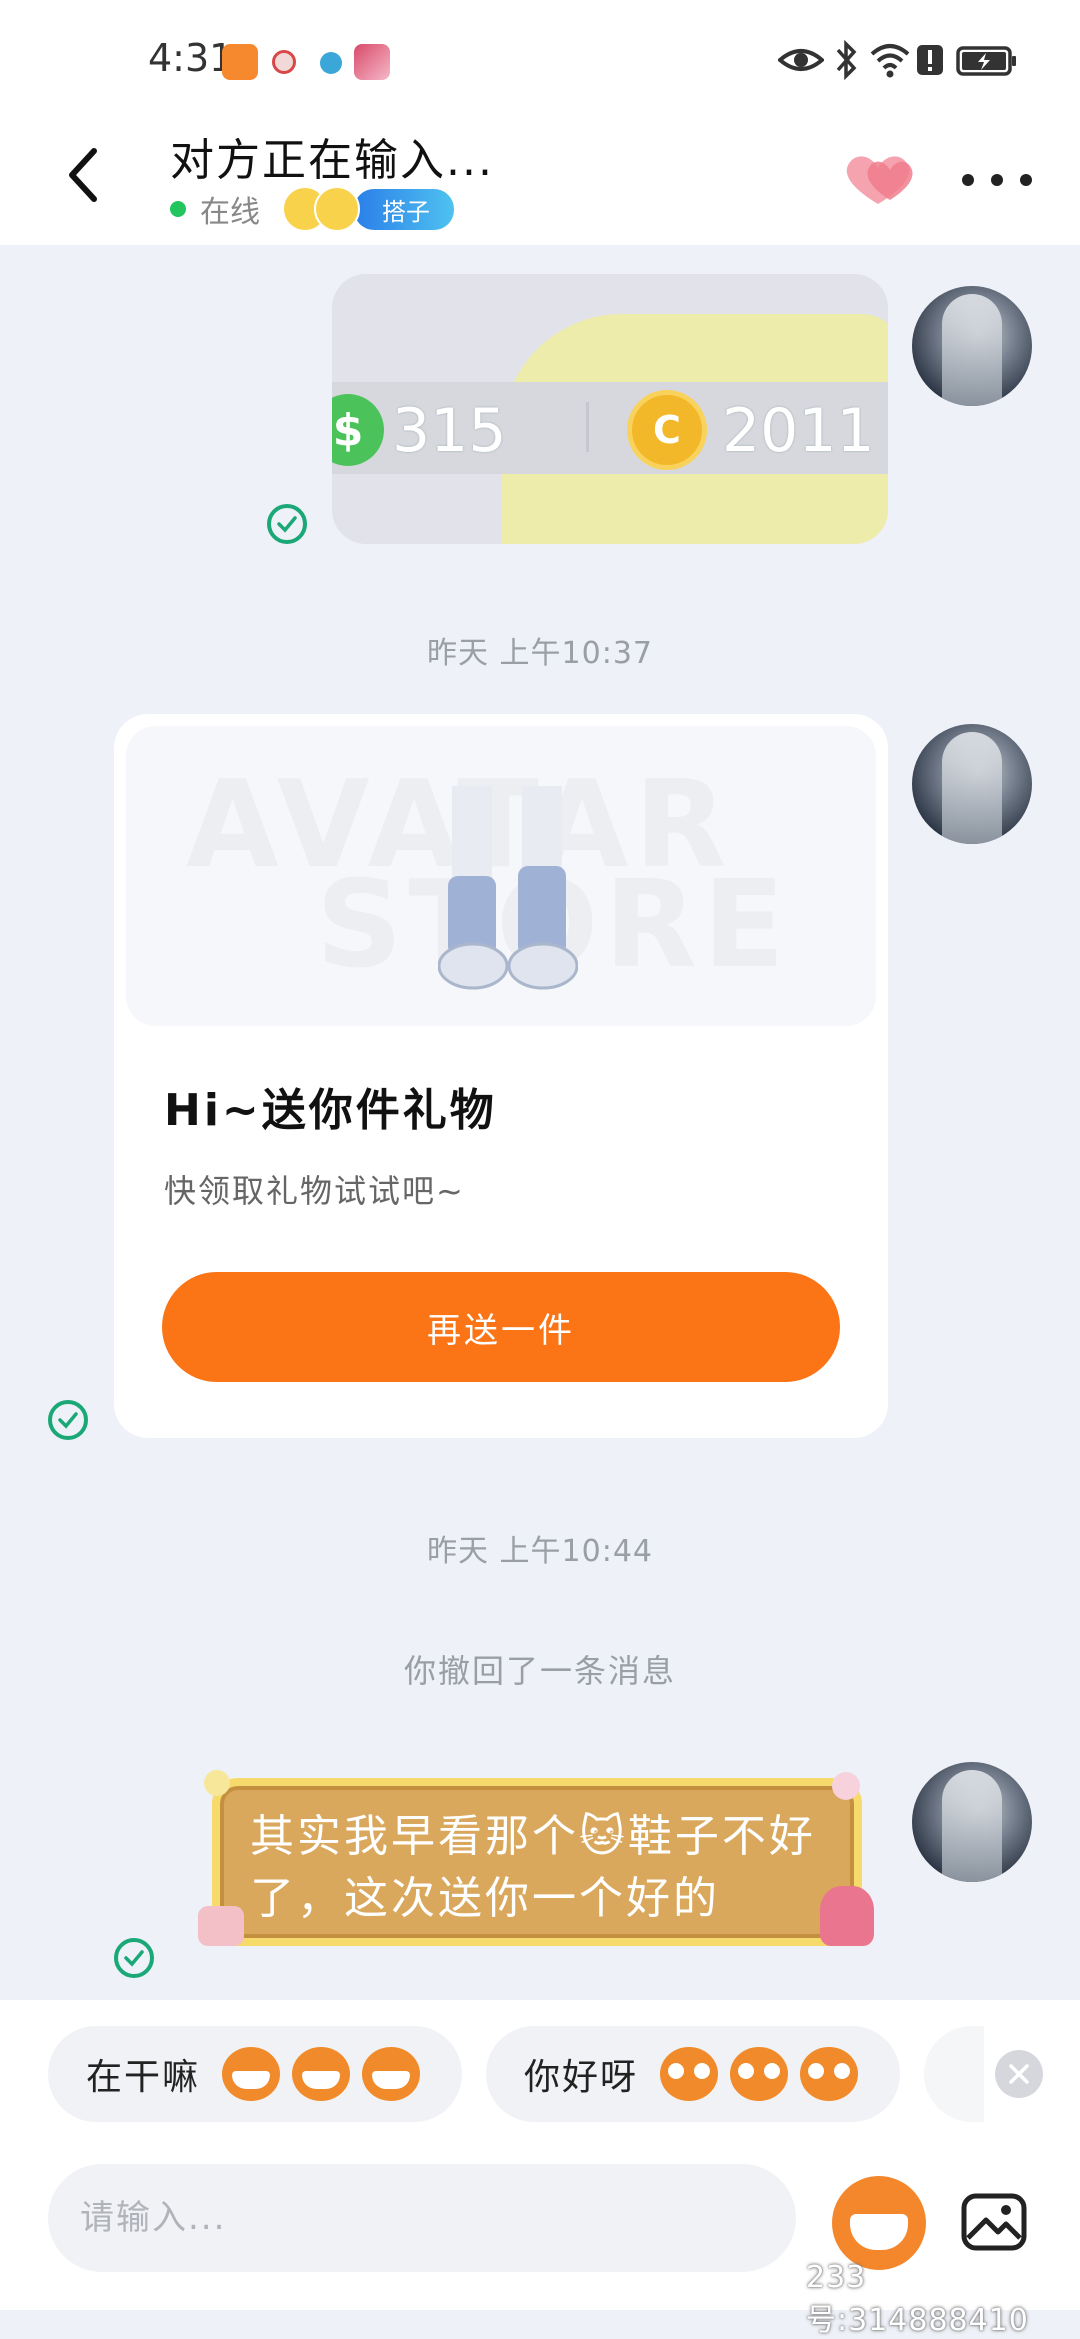  Describe the element at coordinates (846, 60) in the screenshot. I see `bluetooth-icon` at that location.